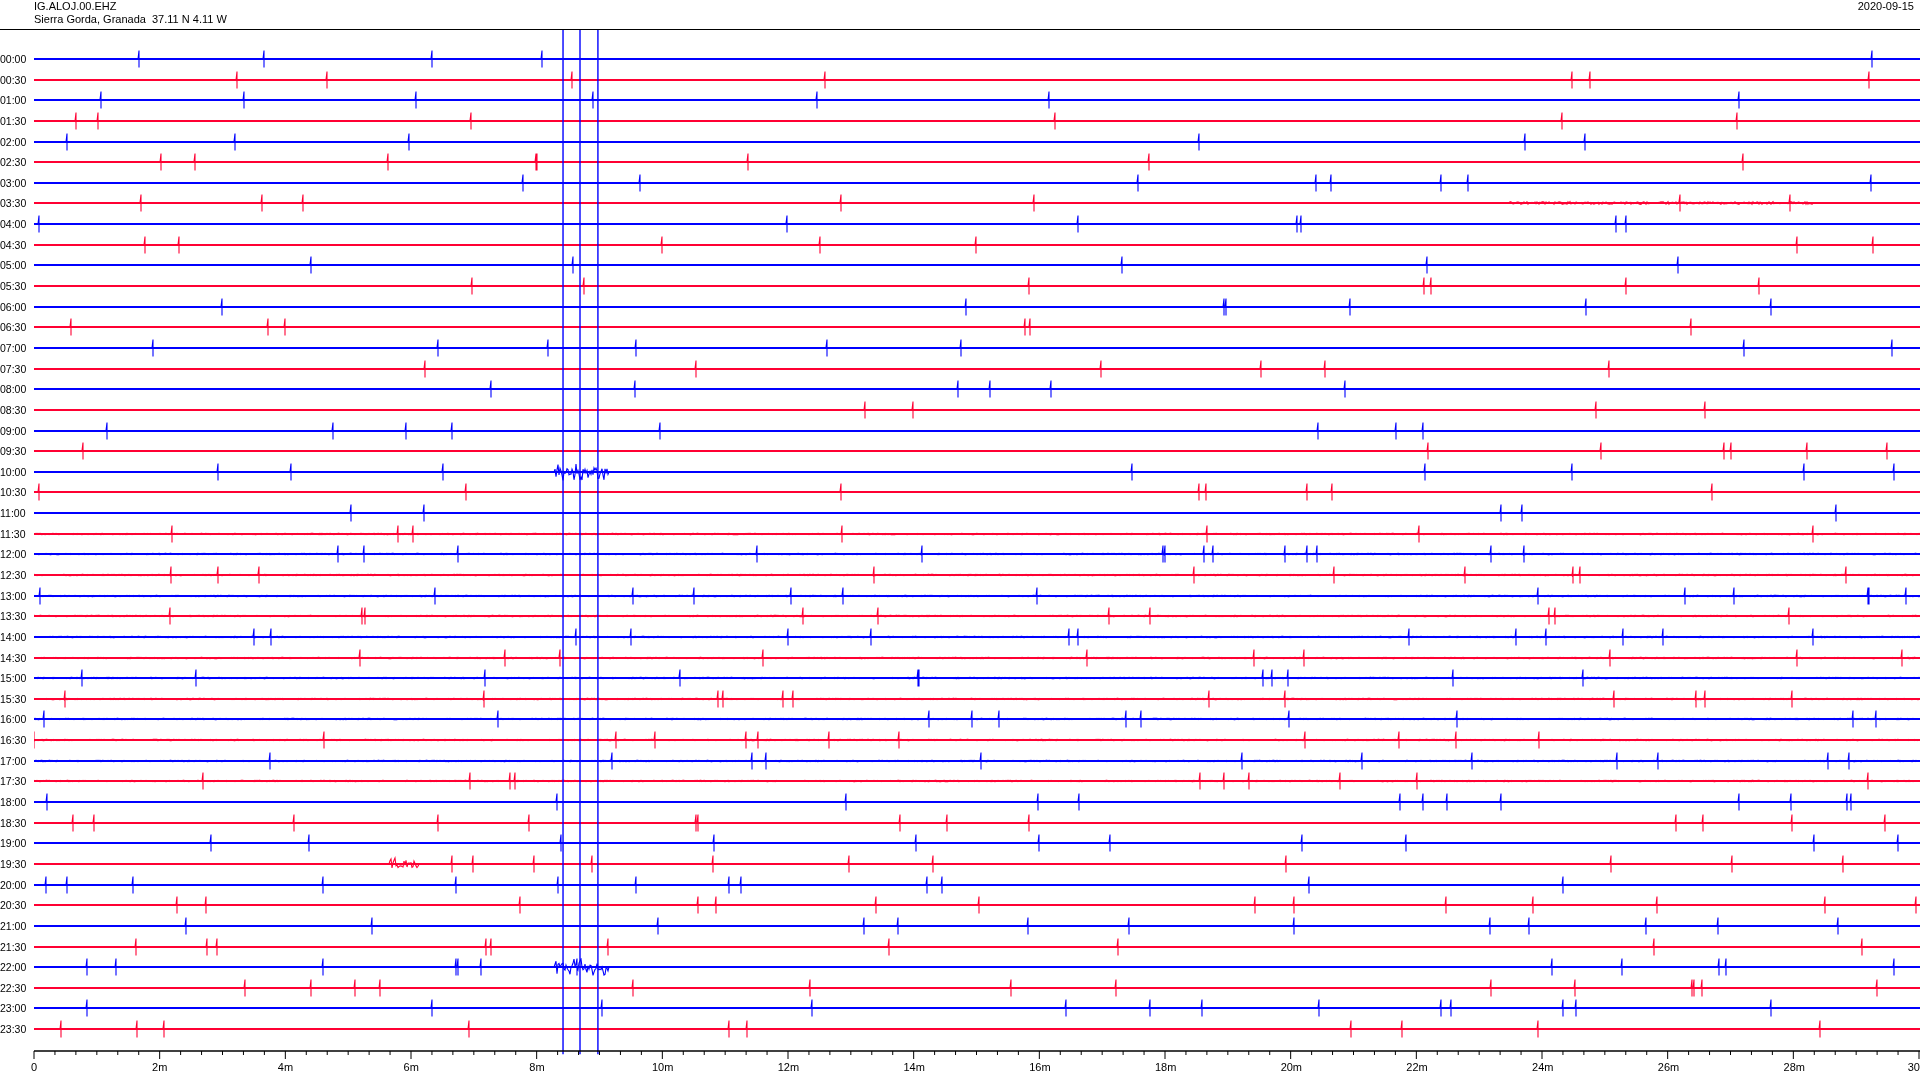 The image size is (1920, 1080). Describe the element at coordinates (14, 141) in the screenshot. I see `hour-label: 02:00` at that location.